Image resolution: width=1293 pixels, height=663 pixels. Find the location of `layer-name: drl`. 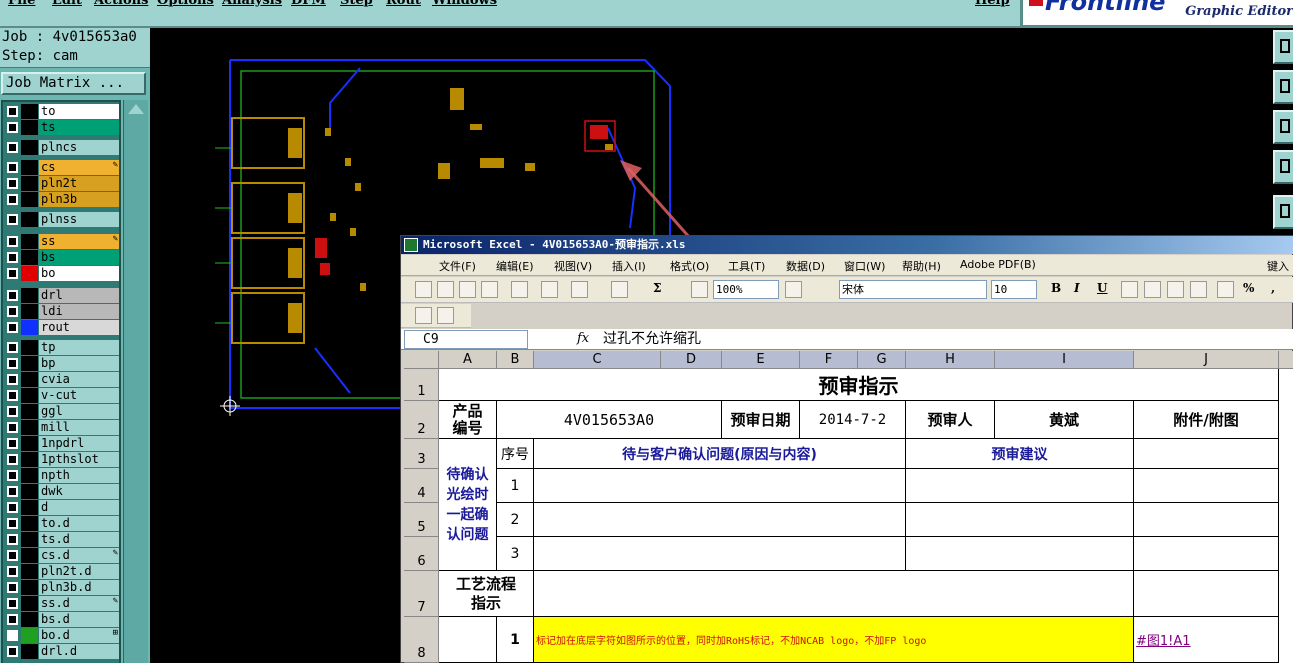

layer-name: drl is located at coordinates (79, 295).